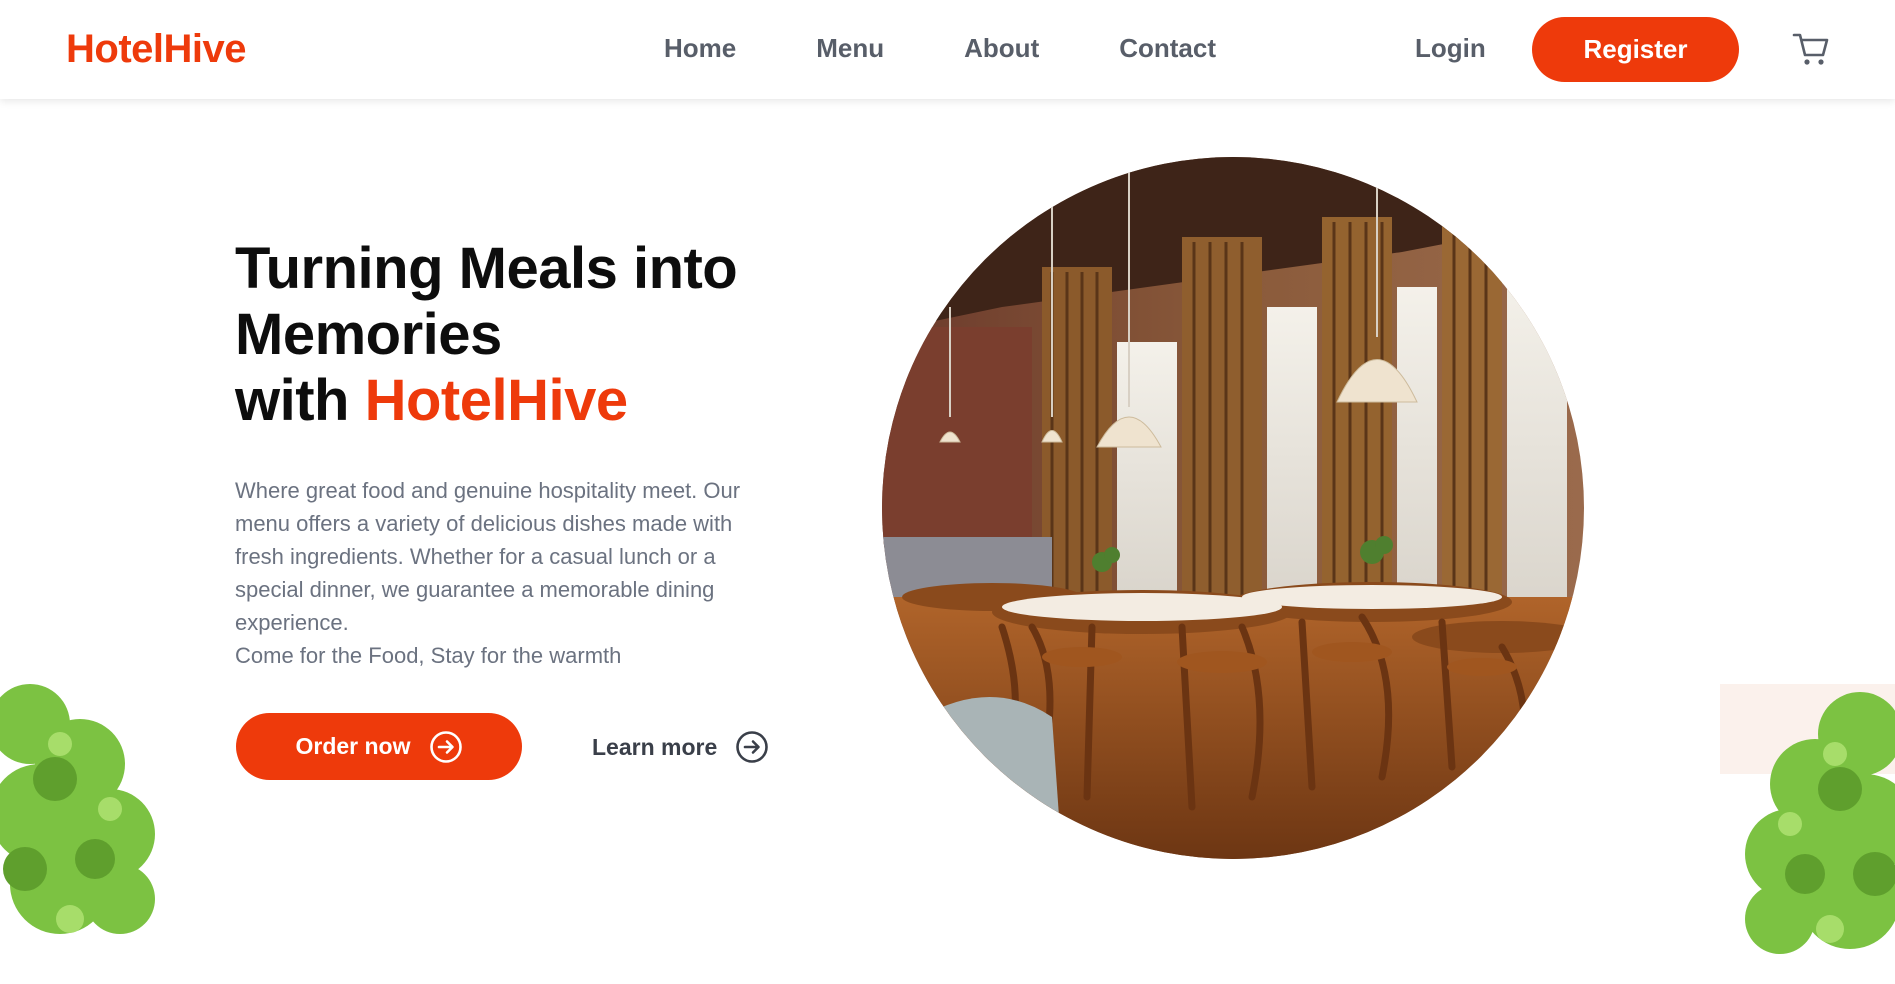  Describe the element at coordinates (850, 48) in the screenshot. I see `nav-link-menu: Menu` at that location.